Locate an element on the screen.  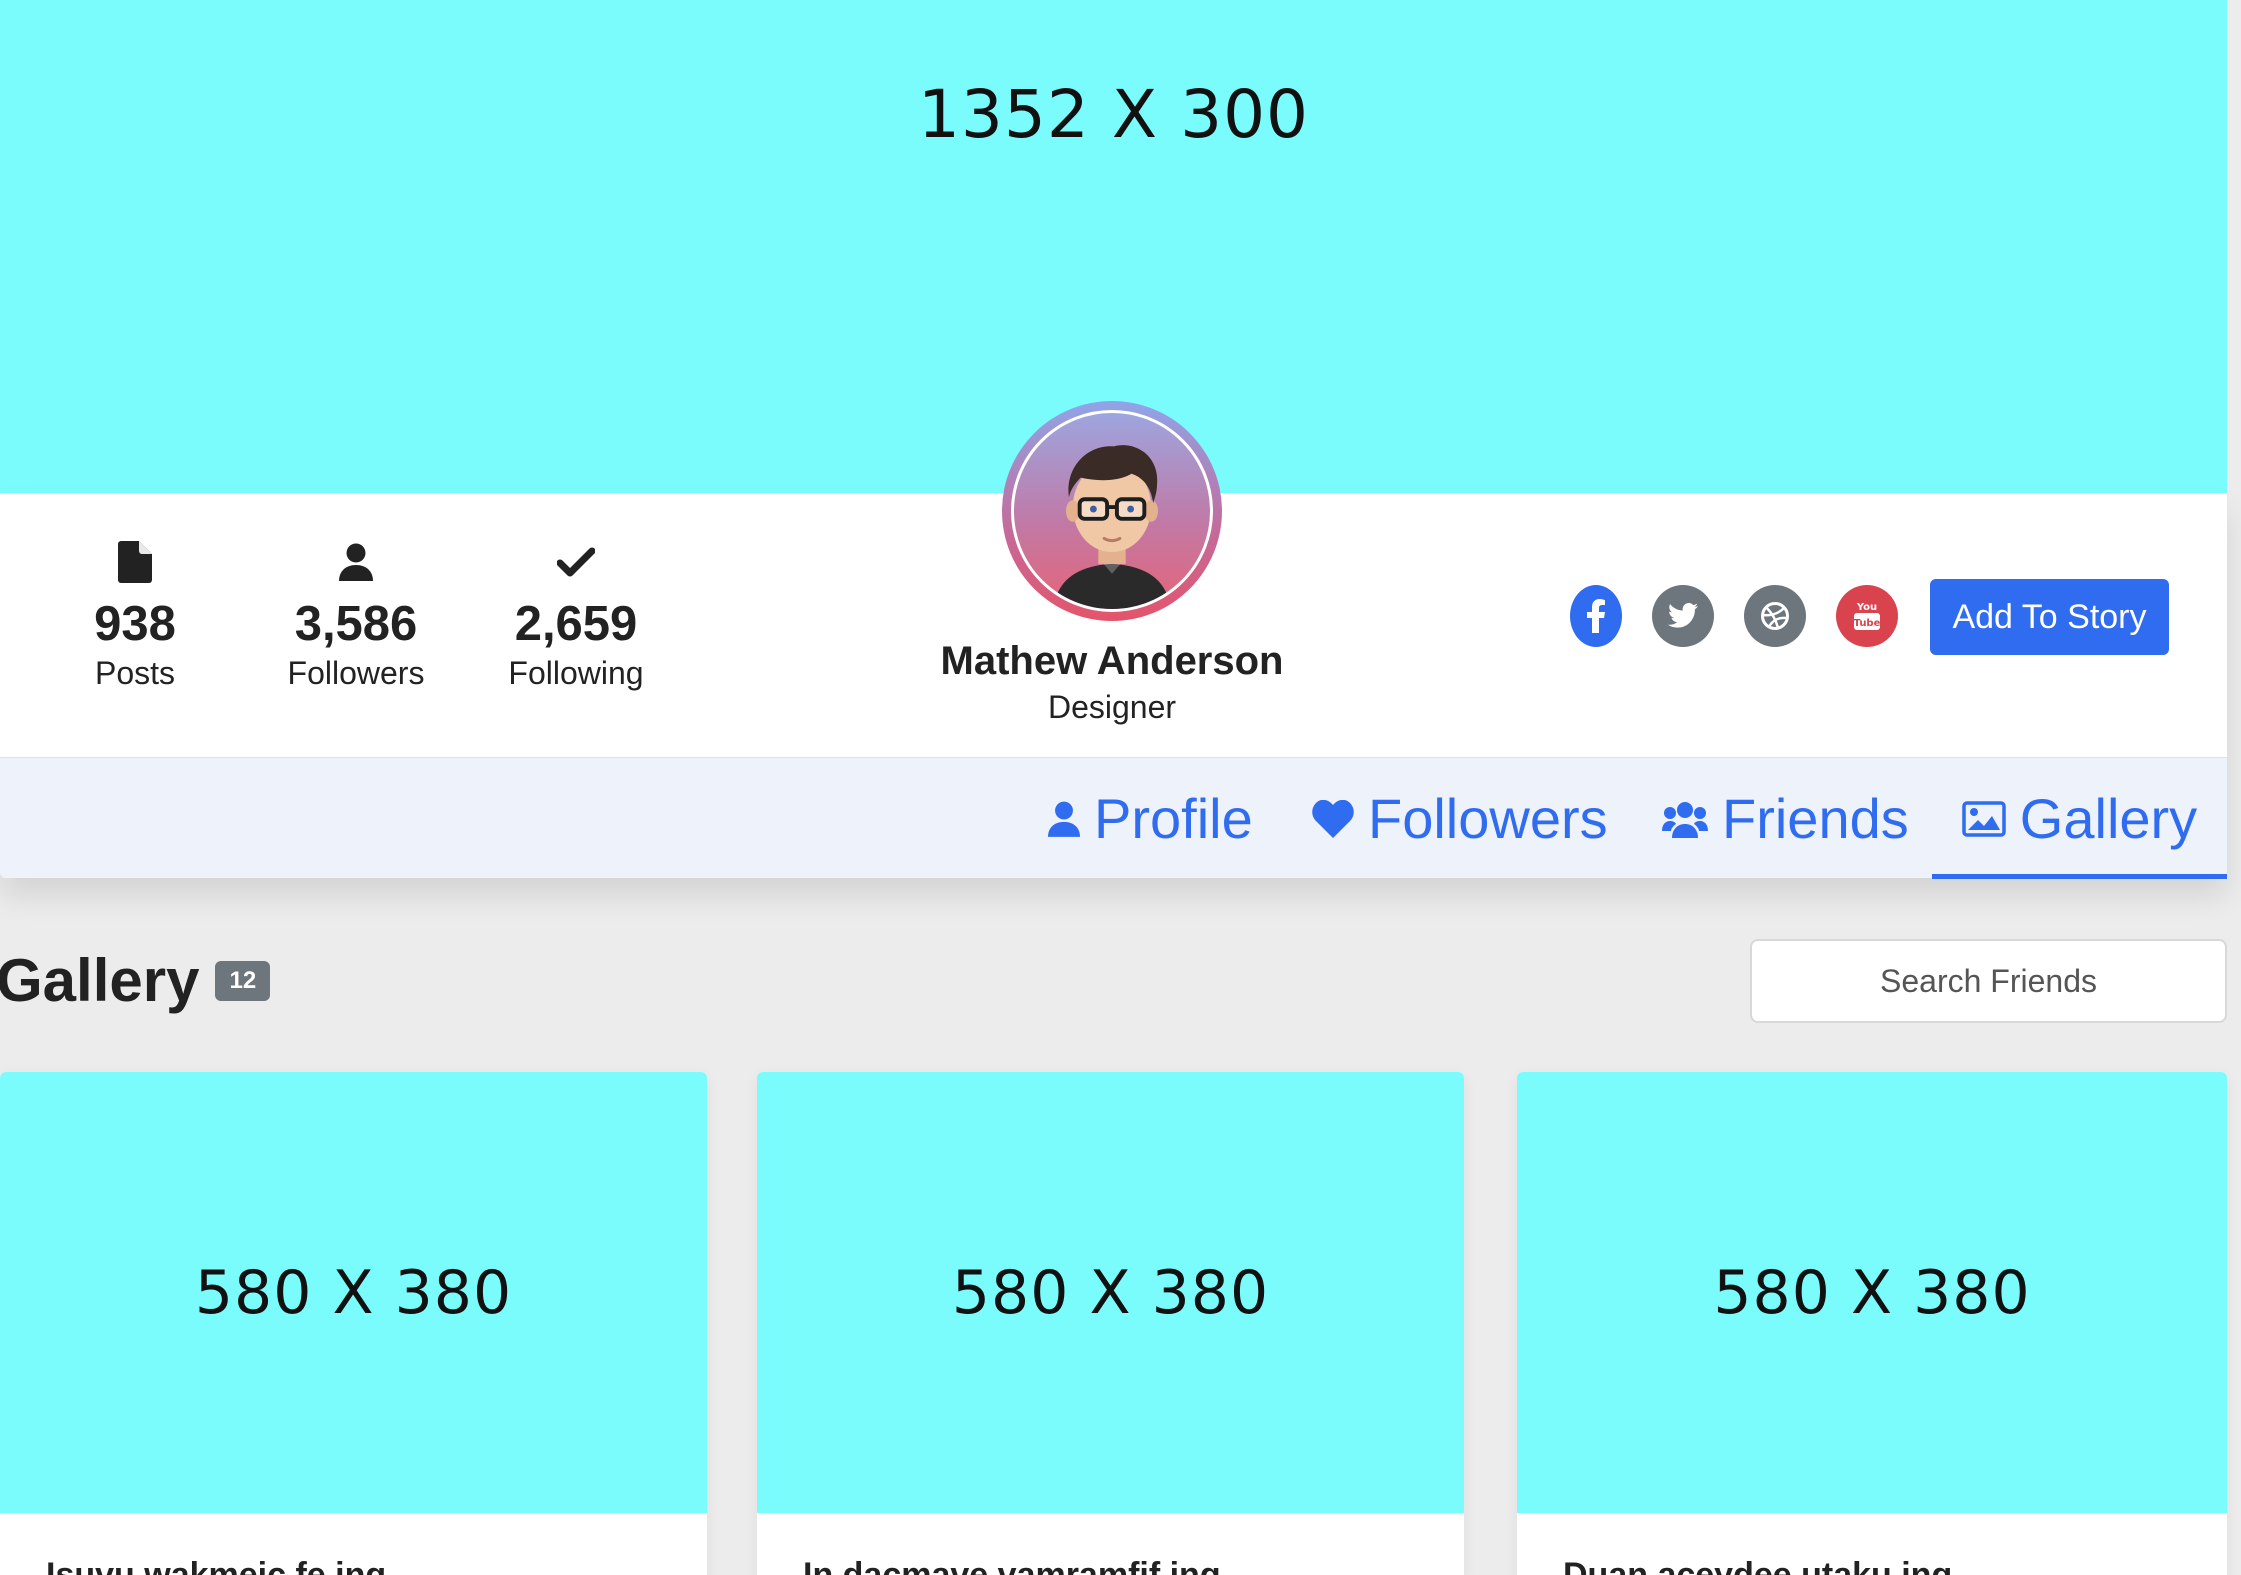
stat-following: 2,659 Following is located at coordinates (576, 615).